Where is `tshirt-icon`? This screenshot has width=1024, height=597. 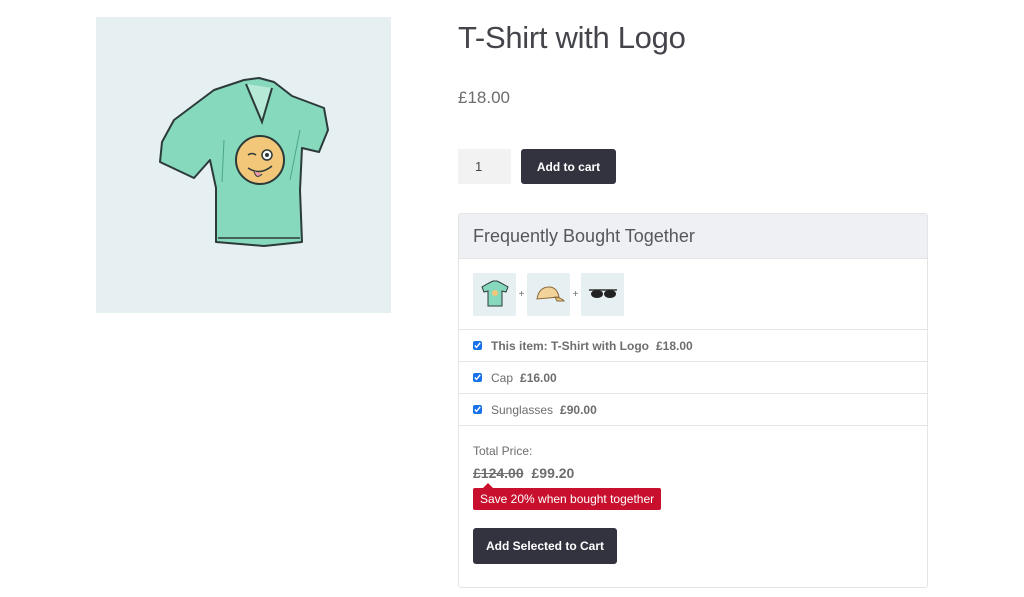
tshirt-icon is located at coordinates (494, 293).